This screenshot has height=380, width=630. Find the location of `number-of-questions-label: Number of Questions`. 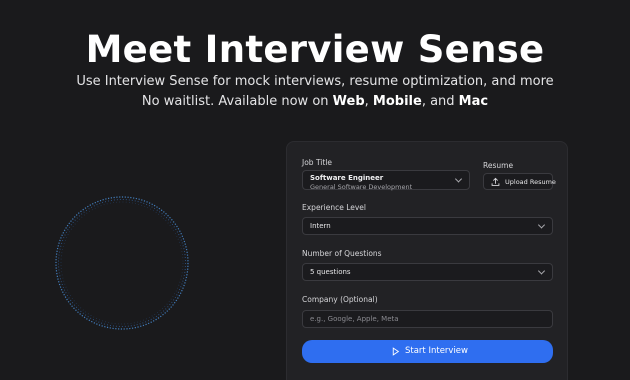

number-of-questions-label: Number of Questions is located at coordinates (342, 253).